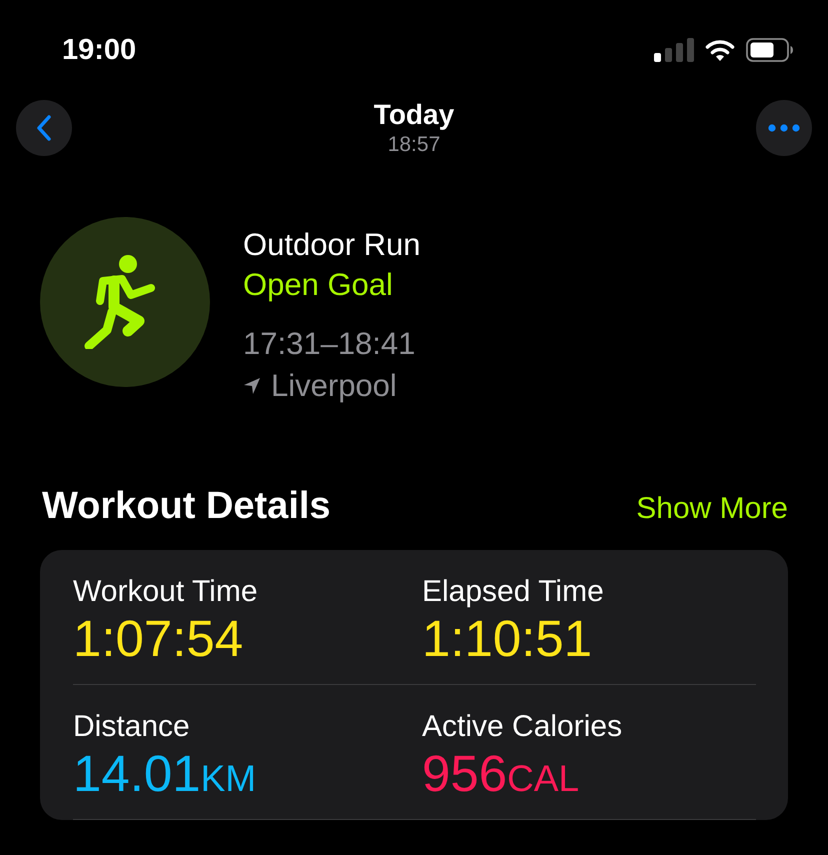  I want to click on metric-label: Elapsed Time, so click(513, 592).